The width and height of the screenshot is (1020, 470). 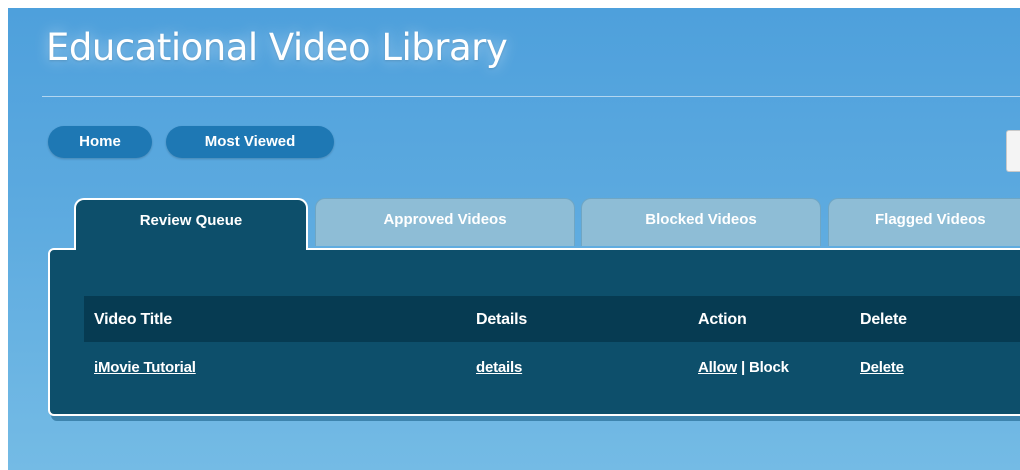 I want to click on details-link: details, so click(x=499, y=367).